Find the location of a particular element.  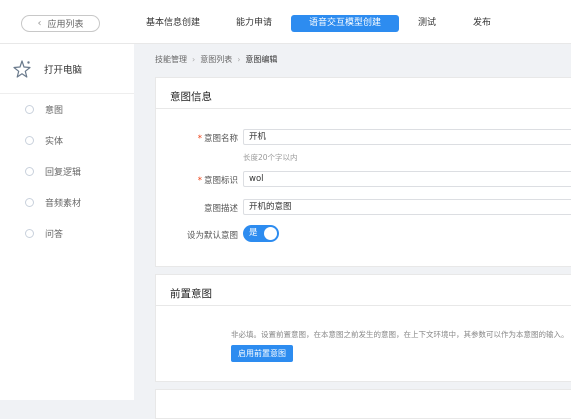

sidebar-item-intent: 意图 is located at coordinates (67, 111).